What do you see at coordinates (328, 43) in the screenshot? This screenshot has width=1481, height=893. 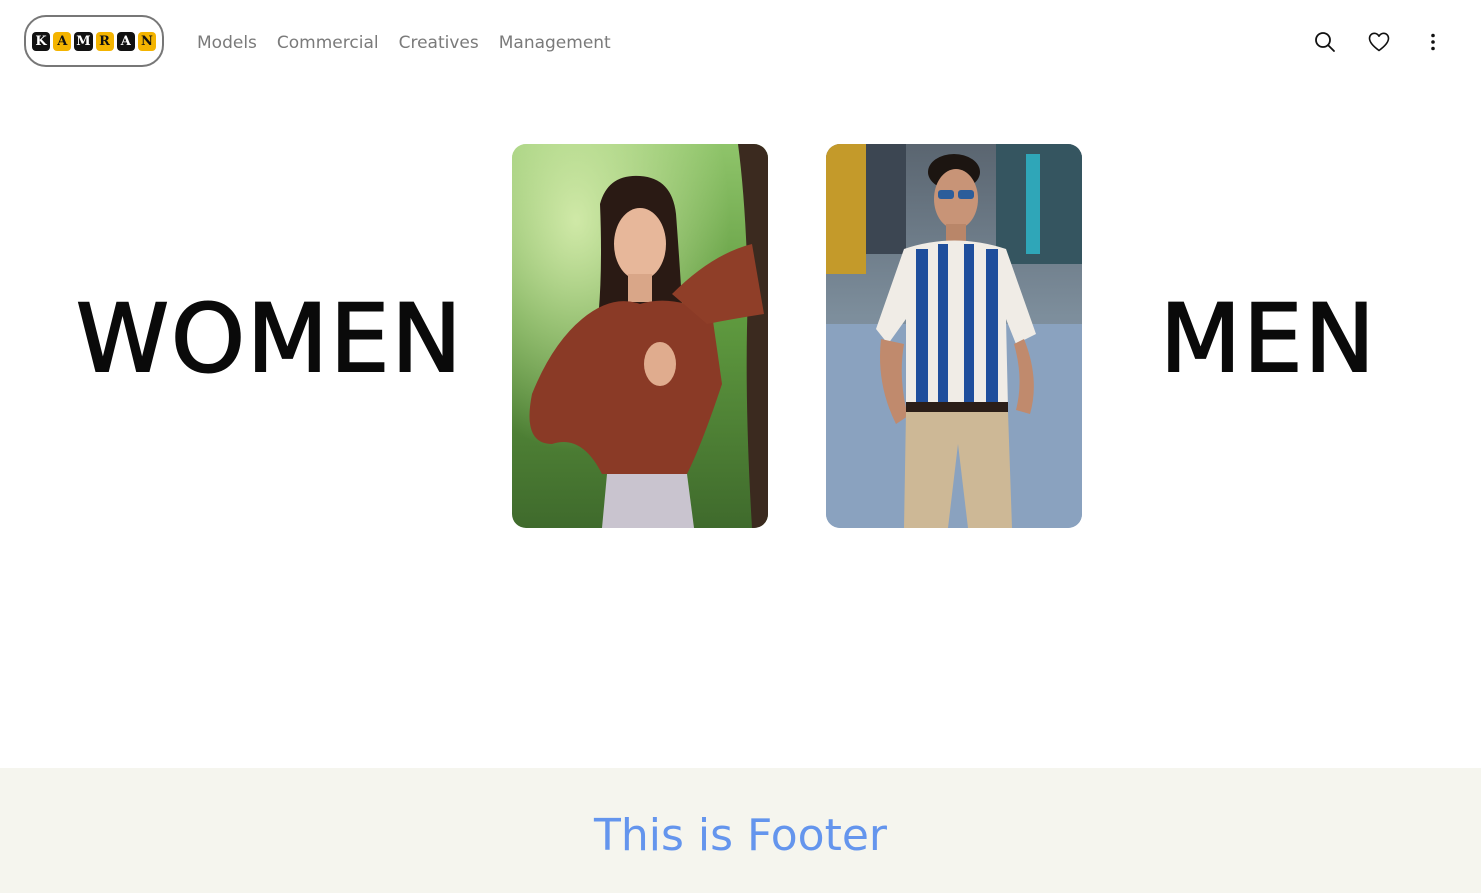 I see `nav-link-commercial: Commercial` at bounding box center [328, 43].